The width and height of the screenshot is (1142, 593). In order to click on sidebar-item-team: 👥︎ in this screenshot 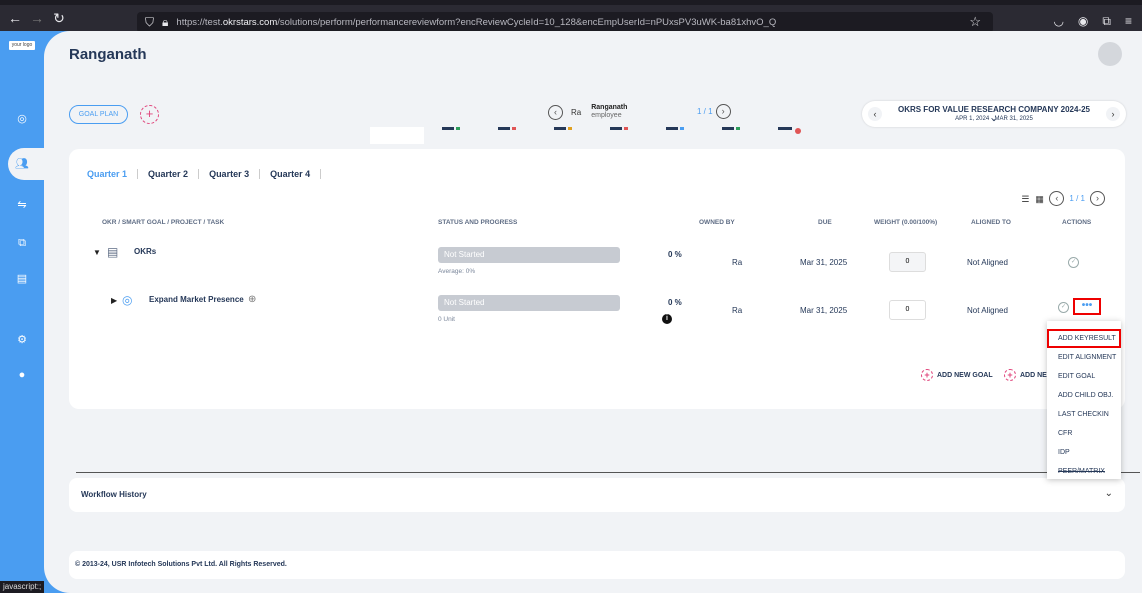, I will do `click(26, 164)`.